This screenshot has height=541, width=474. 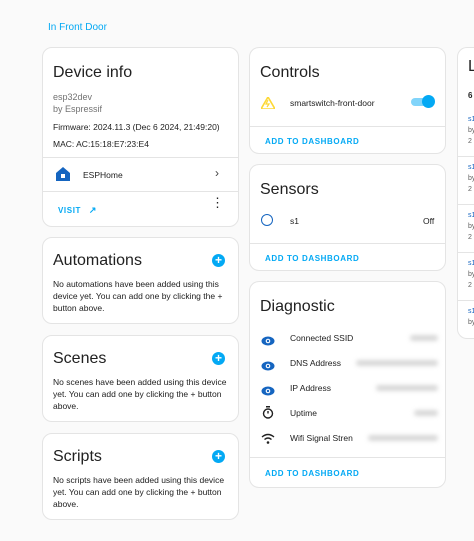 What do you see at coordinates (218, 358) in the screenshot?
I see `add-scene-button: +` at bounding box center [218, 358].